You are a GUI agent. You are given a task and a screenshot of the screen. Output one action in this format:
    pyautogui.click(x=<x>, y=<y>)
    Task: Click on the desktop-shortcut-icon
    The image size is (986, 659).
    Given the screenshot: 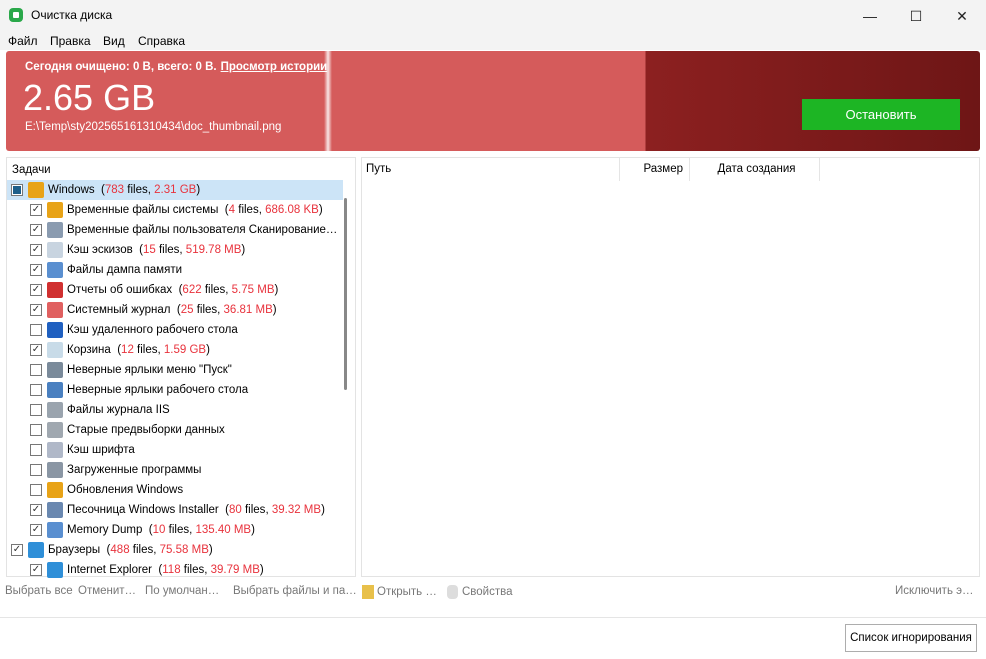 What is the action you would take?
    pyautogui.click(x=55, y=390)
    